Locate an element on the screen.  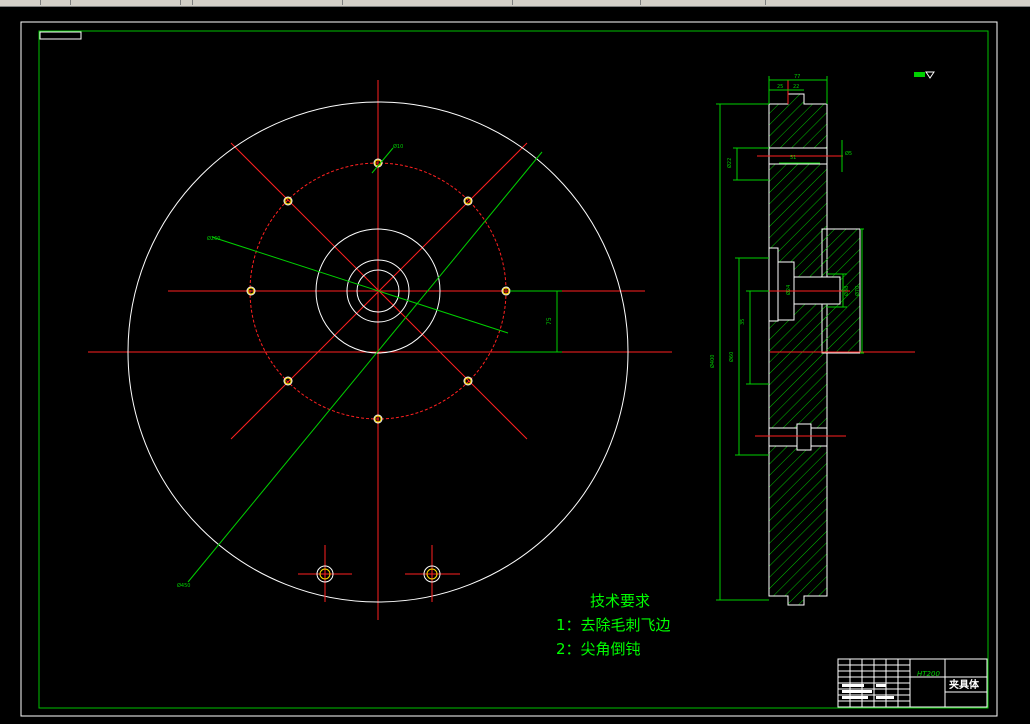
dim-center-right: Ø38 is located at coordinates (846, 291).